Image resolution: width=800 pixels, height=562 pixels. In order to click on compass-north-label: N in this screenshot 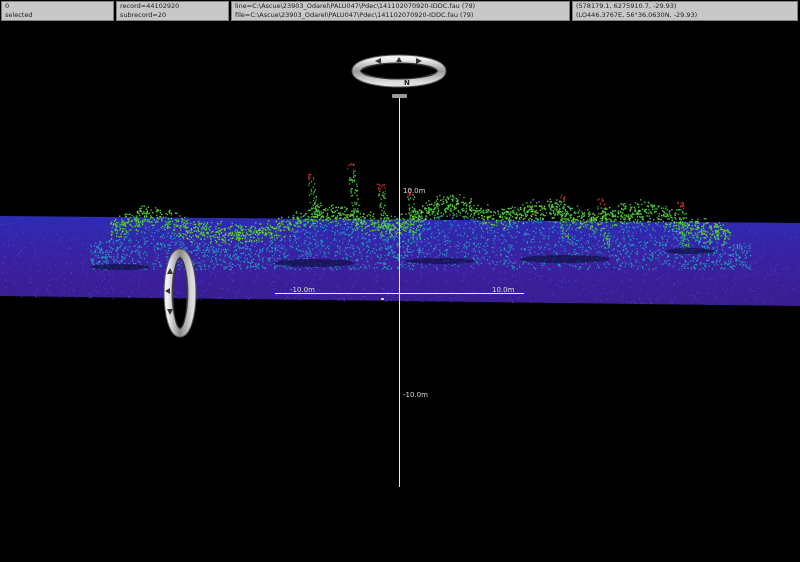, I will do `click(407, 83)`.